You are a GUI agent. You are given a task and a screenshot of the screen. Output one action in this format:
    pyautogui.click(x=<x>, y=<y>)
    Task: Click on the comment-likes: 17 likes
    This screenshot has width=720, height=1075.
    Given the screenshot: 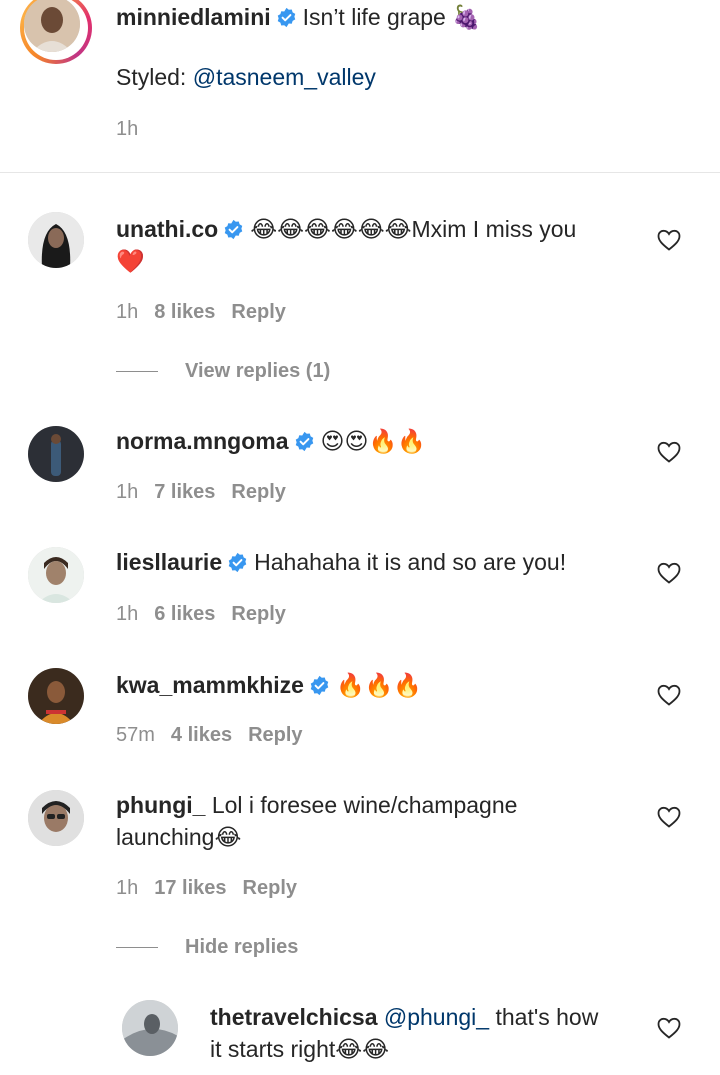 What is the action you would take?
    pyautogui.click(x=190, y=888)
    